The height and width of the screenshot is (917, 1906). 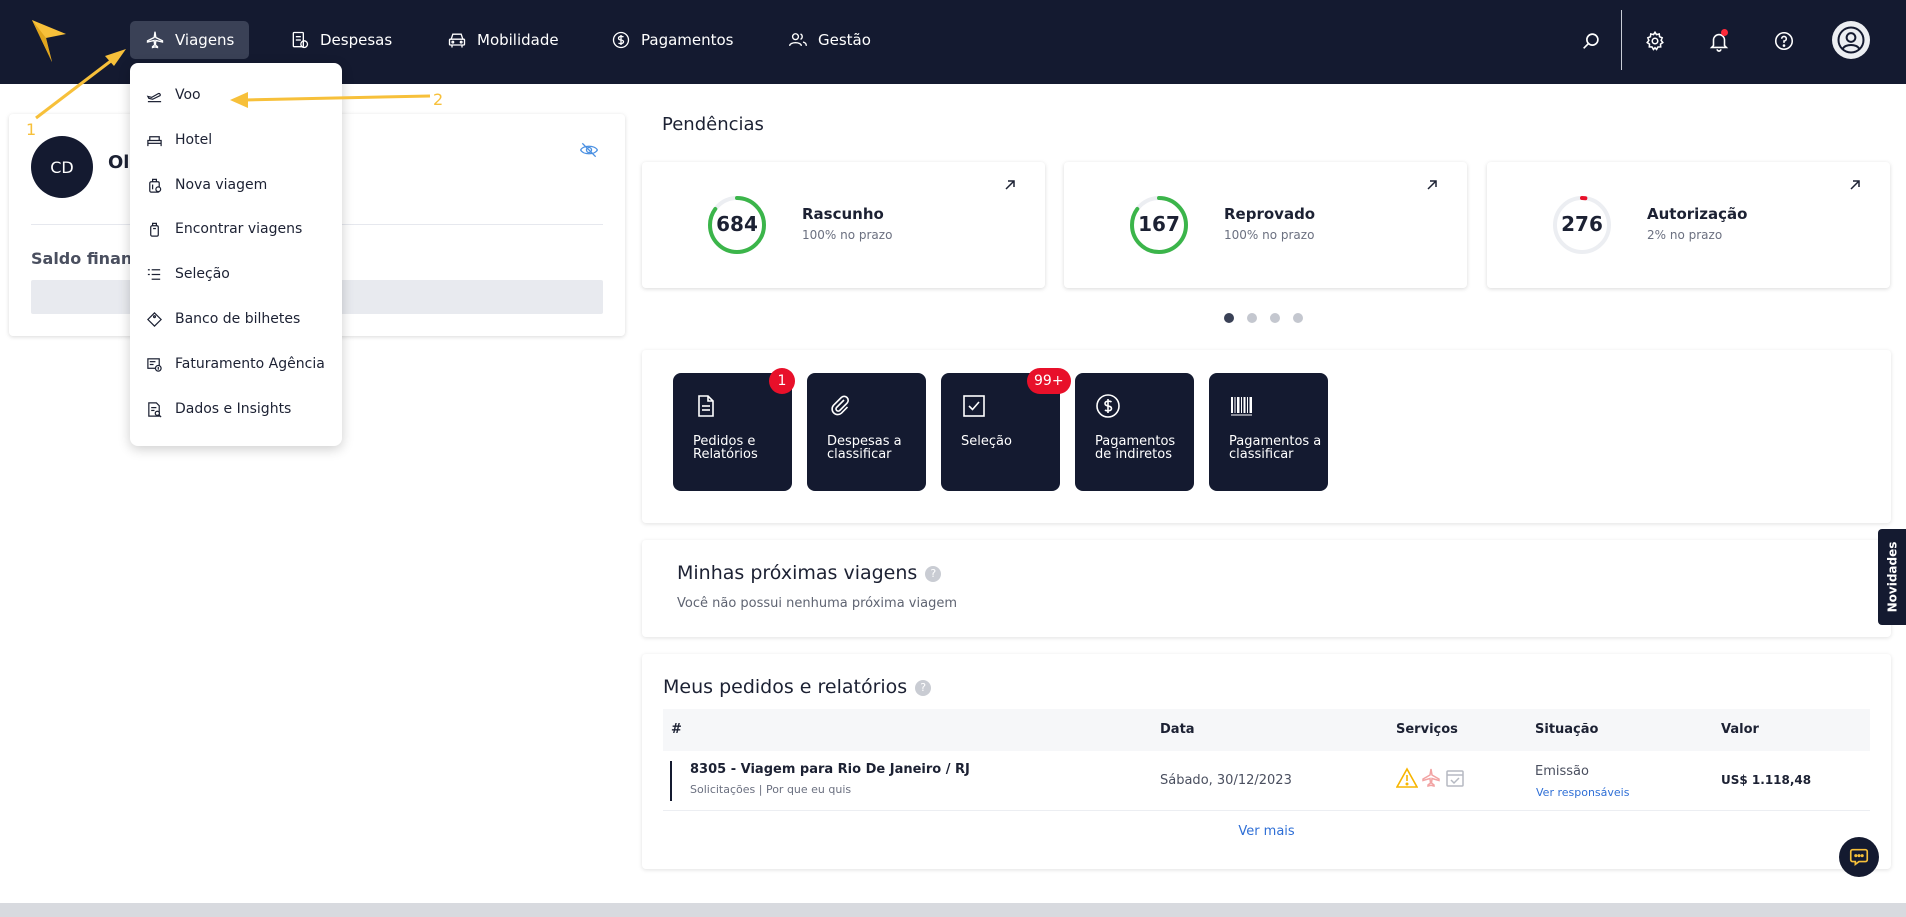 I want to click on settings-button, so click(x=1655, y=41).